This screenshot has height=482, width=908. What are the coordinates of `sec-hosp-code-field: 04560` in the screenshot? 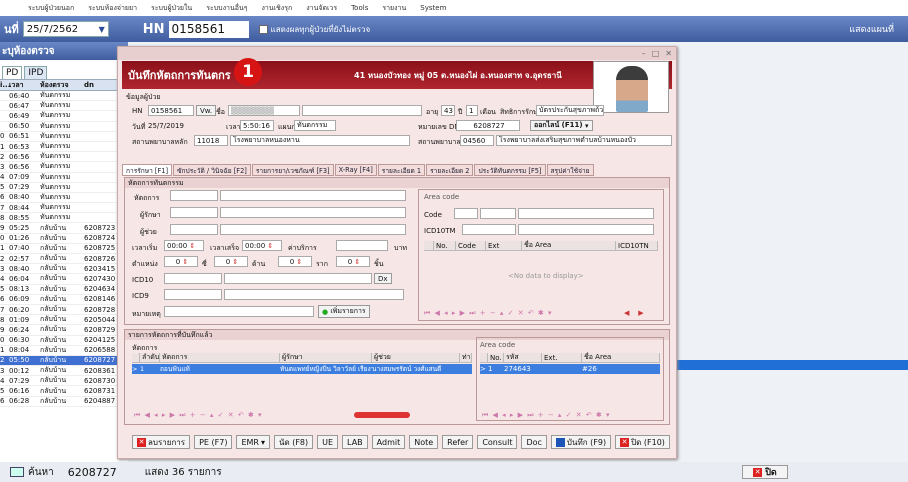 It's located at (477, 140).